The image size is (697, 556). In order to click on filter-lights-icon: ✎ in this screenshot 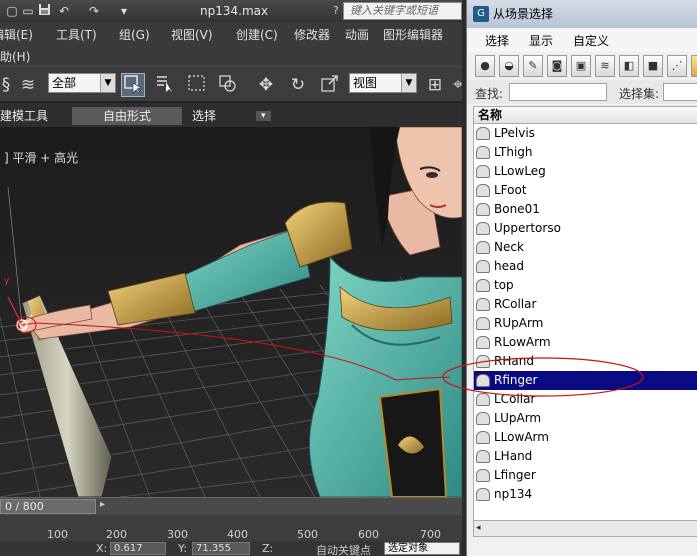, I will do `click(533, 66)`.